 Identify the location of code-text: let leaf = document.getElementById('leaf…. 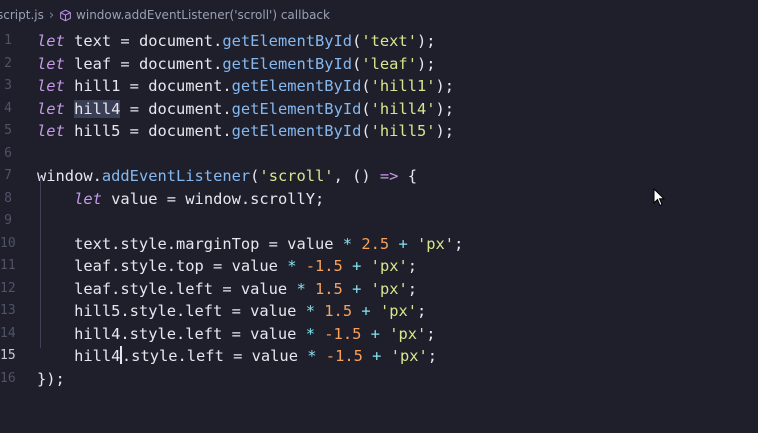
(236, 64).